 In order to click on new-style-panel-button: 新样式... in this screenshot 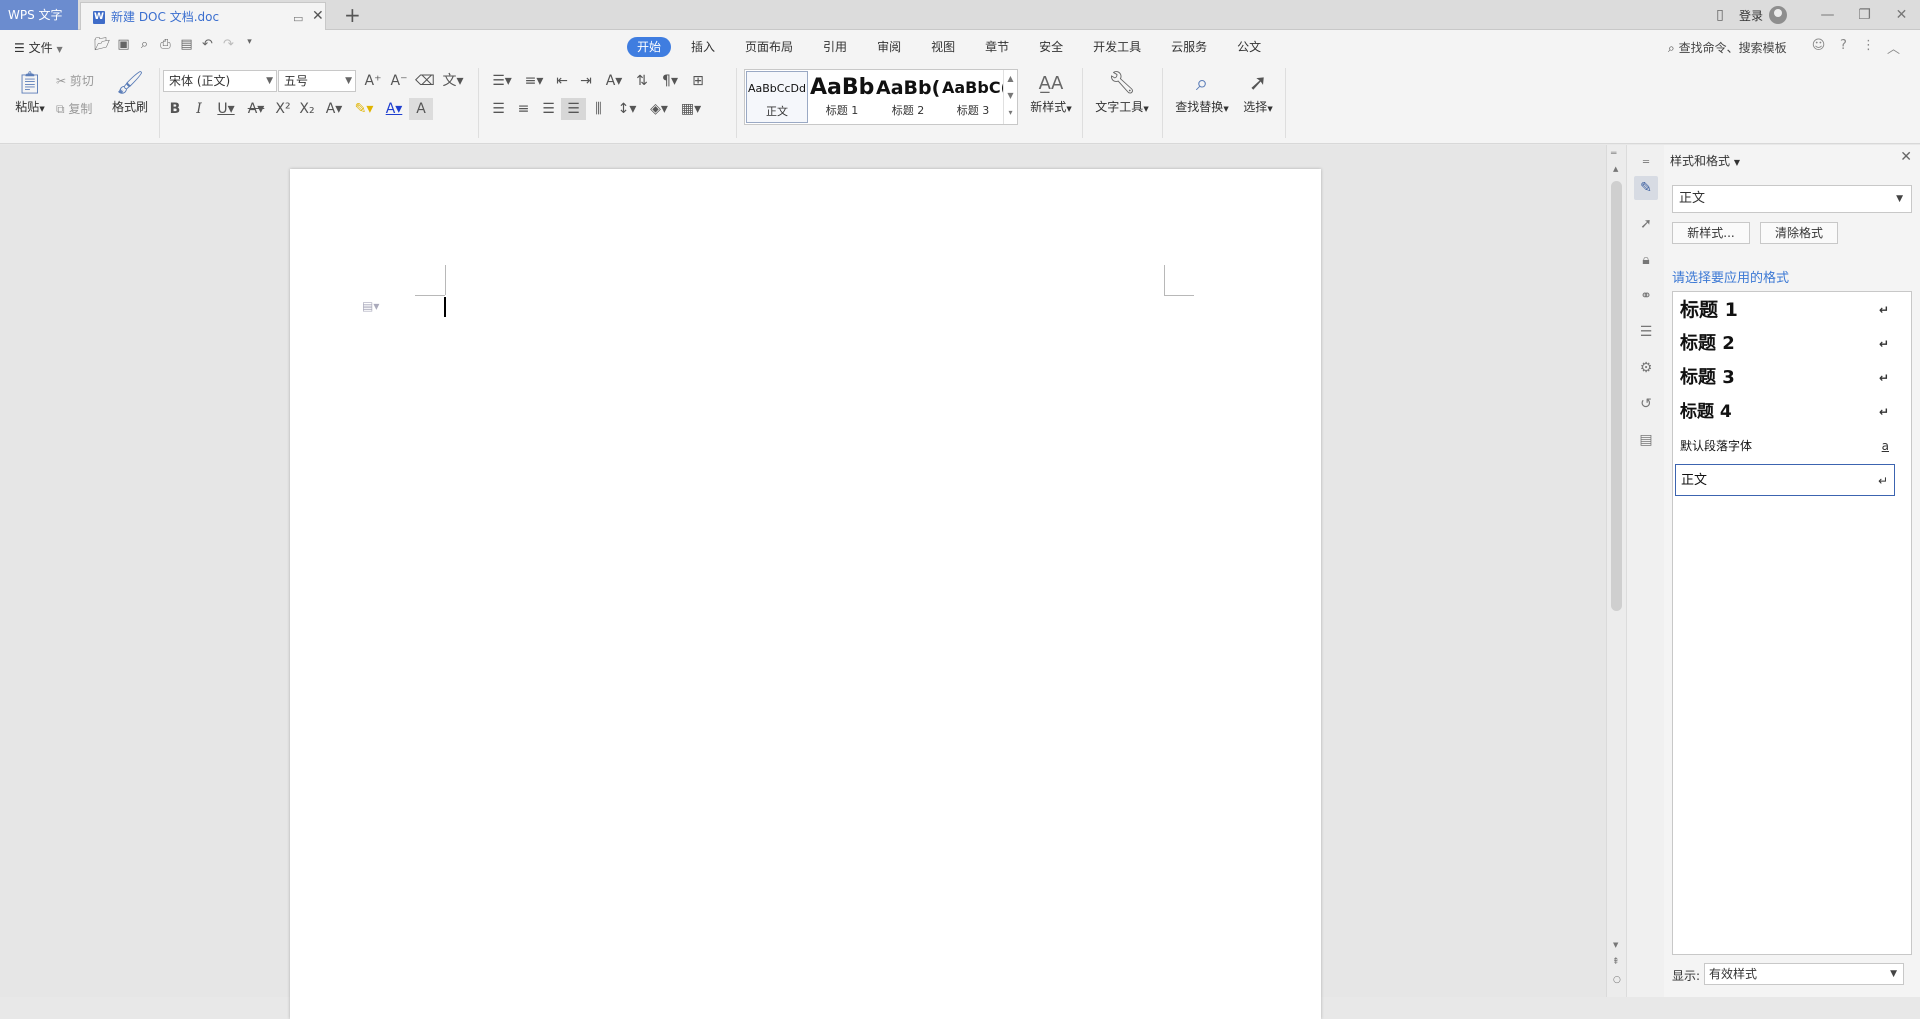, I will do `click(1711, 233)`.